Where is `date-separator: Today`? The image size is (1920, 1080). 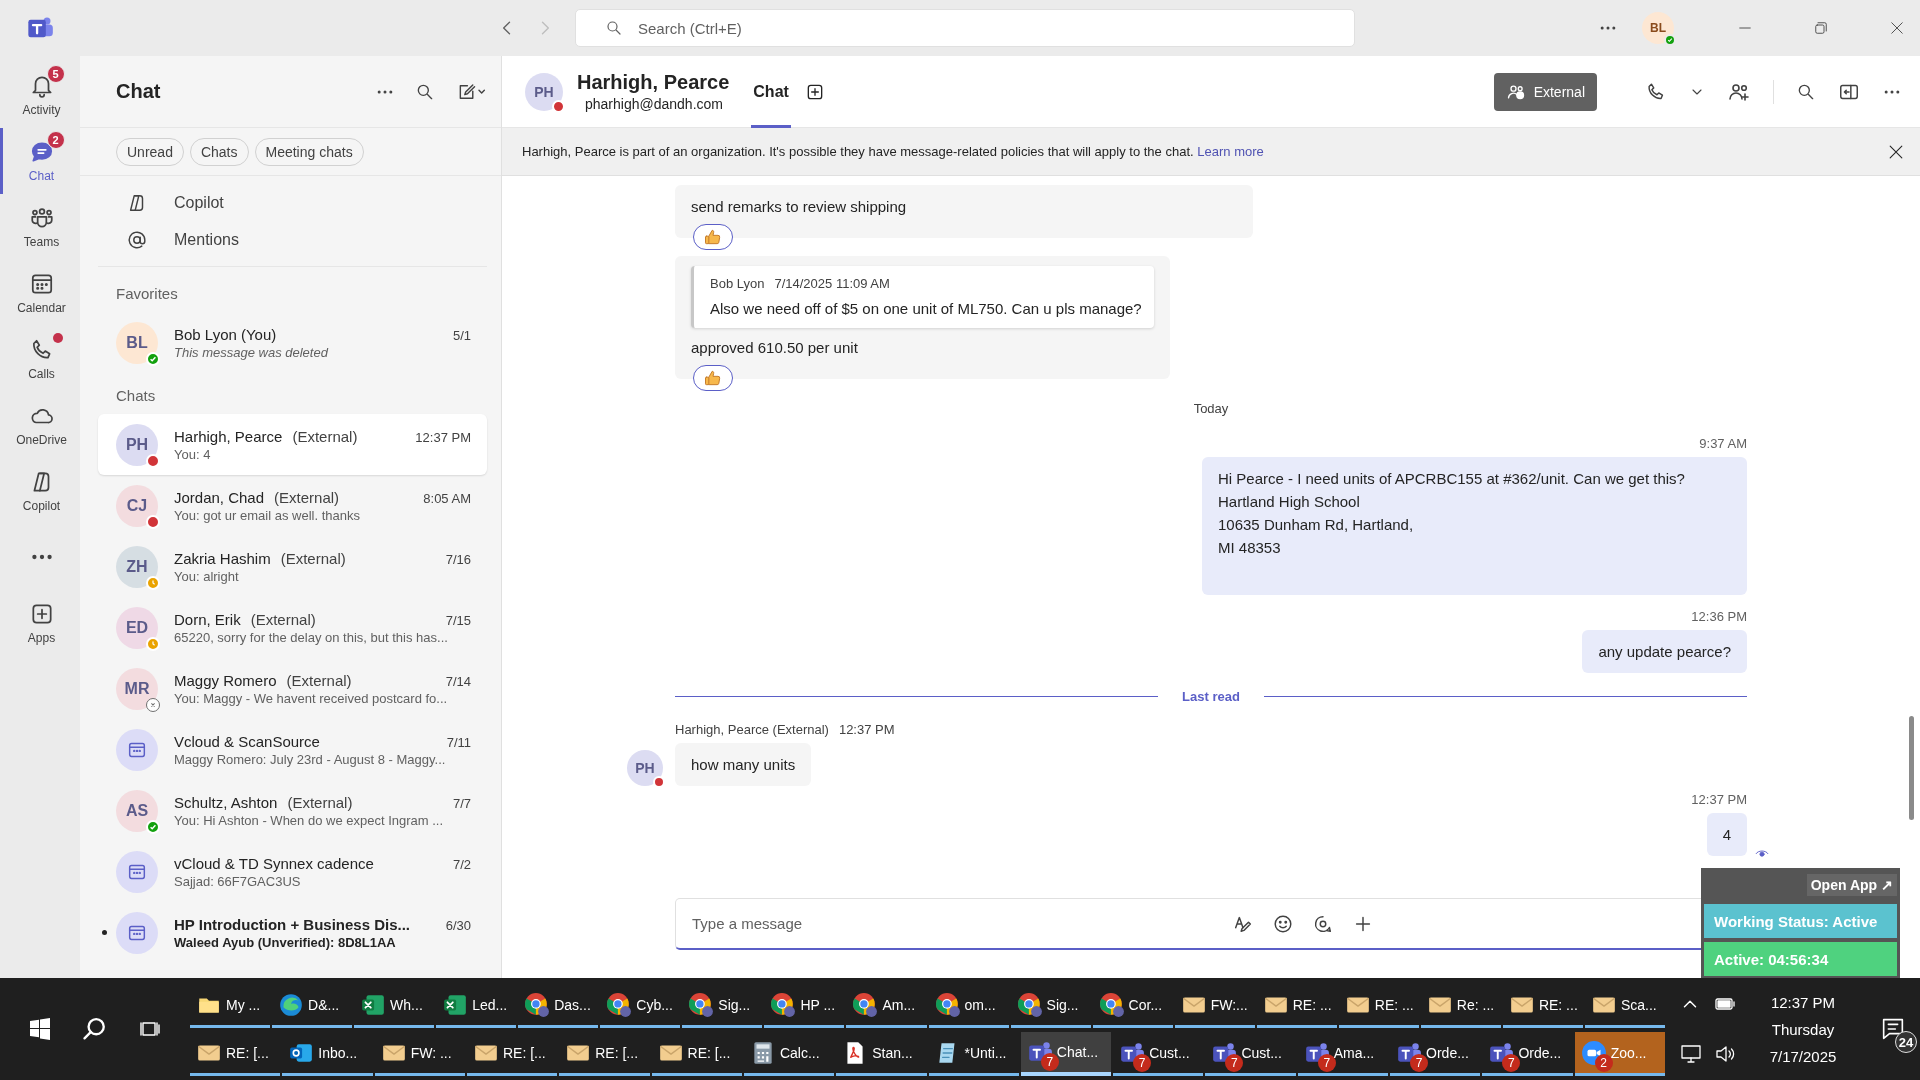 date-separator: Today is located at coordinates (1211, 408).